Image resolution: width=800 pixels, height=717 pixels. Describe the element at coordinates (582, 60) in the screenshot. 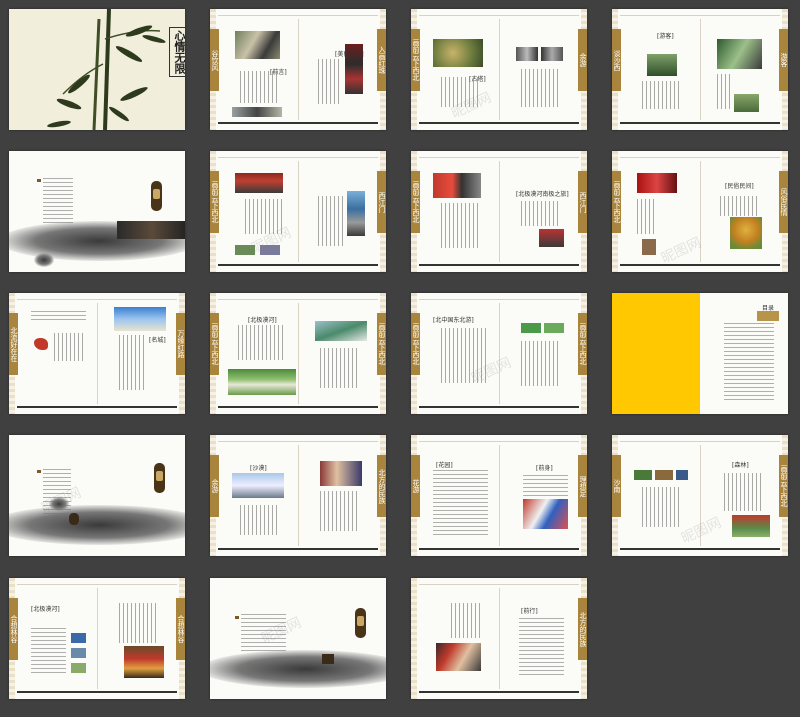

I see `chapter-tab-right: 余游` at that location.